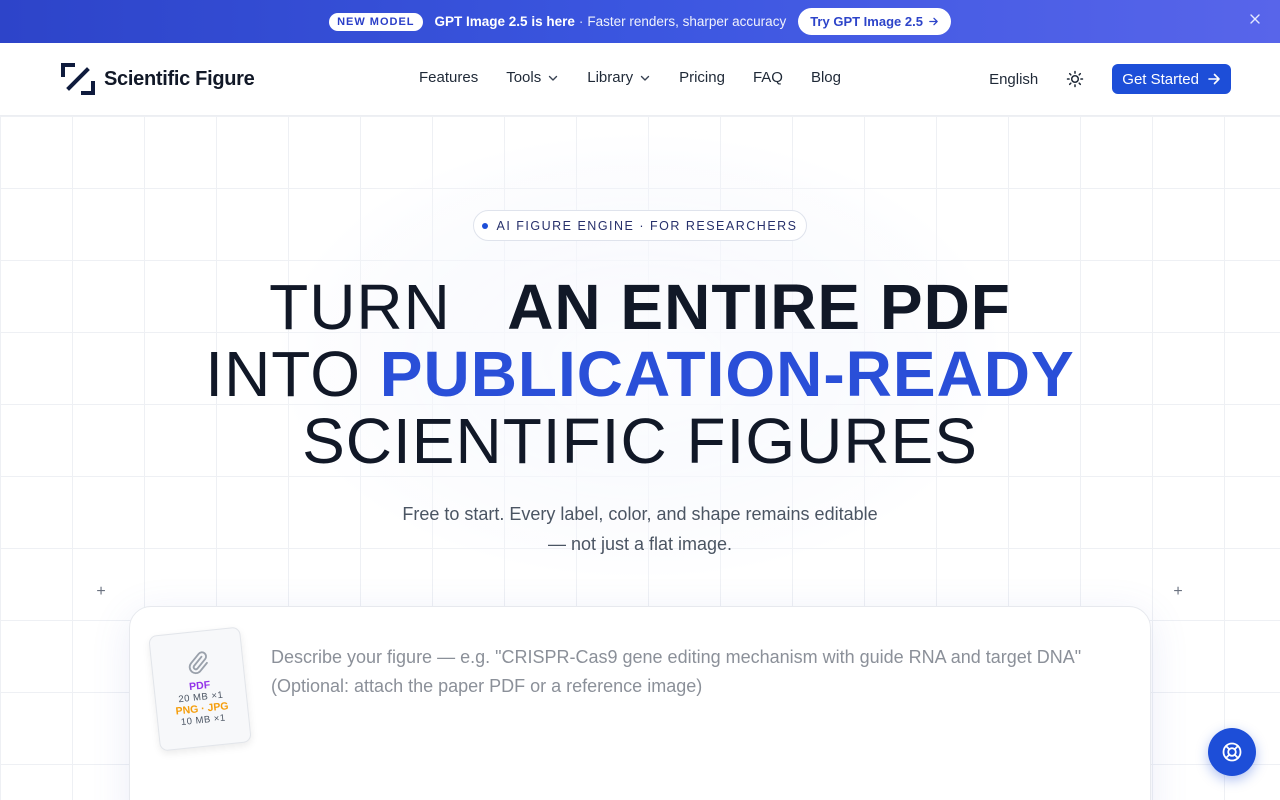  I want to click on nav-item-faq: FAQ, so click(768, 77).